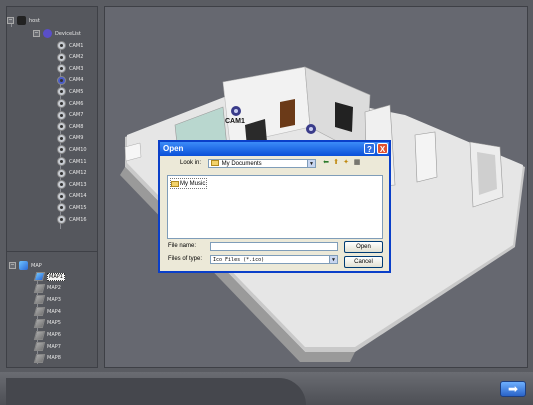 The width and height of the screenshot is (533, 405). Describe the element at coordinates (182, 246) in the screenshot. I see `file-name-label: File name:` at that location.